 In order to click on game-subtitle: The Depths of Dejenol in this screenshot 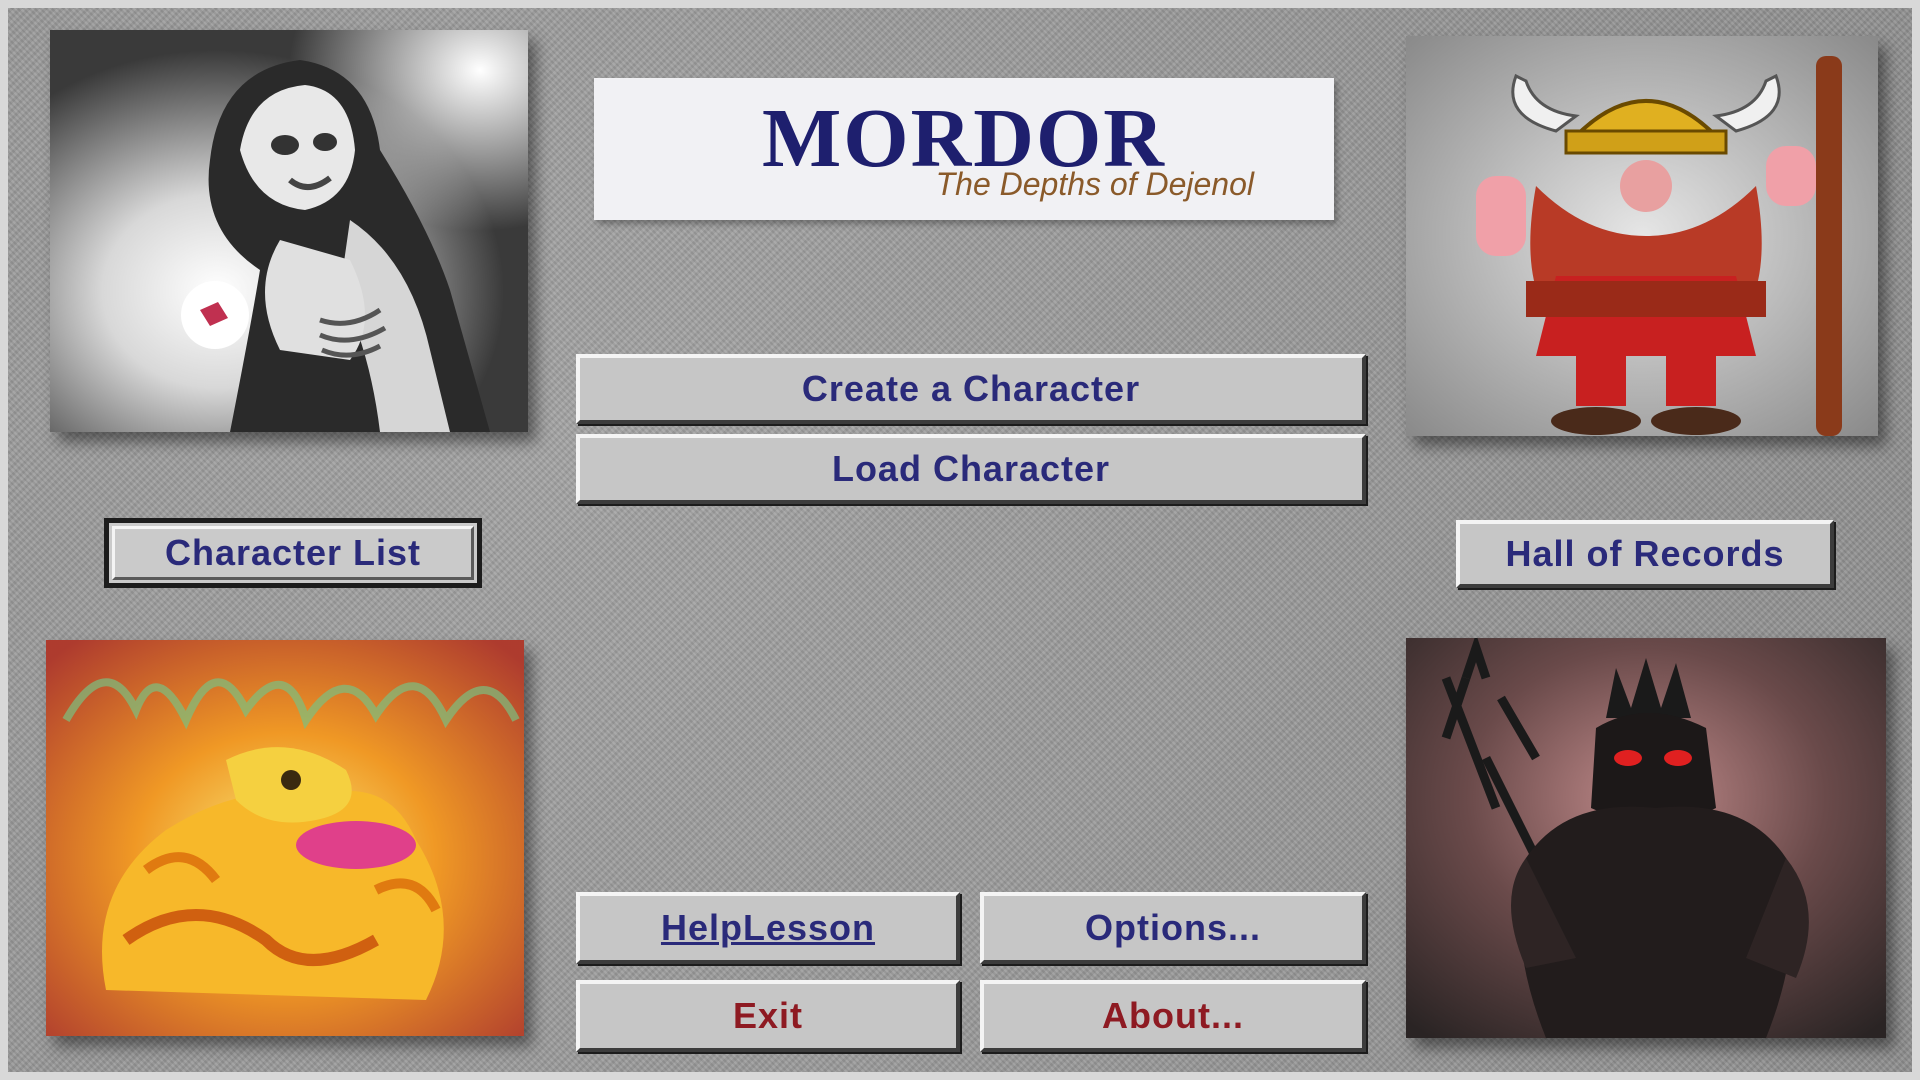, I will do `click(1094, 184)`.